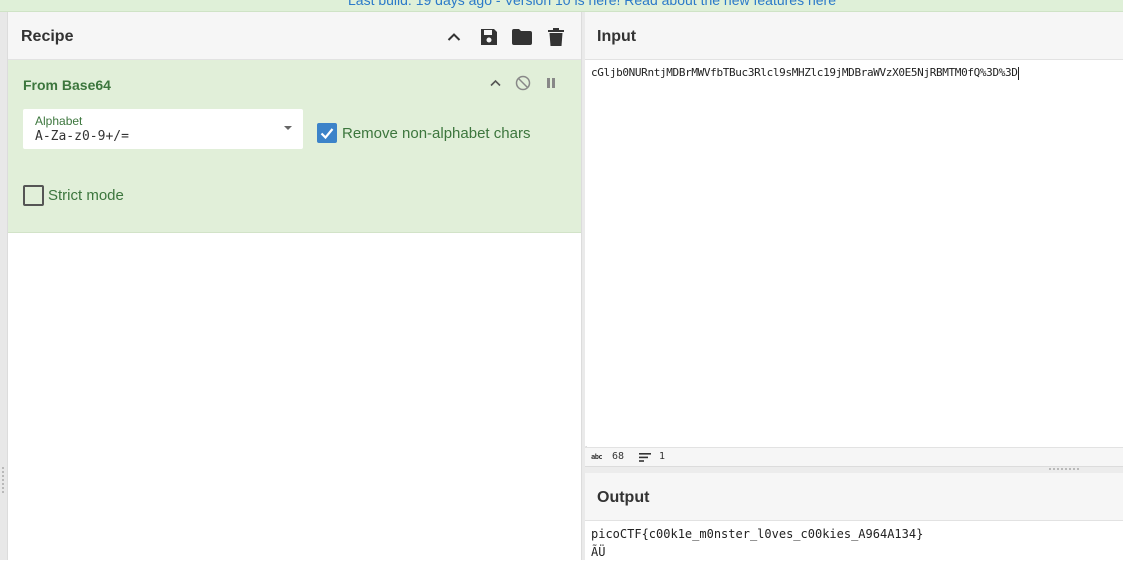 The width and height of the screenshot is (1123, 561). Describe the element at coordinates (551, 83) in the screenshot. I see `breakpoint-icon` at that location.